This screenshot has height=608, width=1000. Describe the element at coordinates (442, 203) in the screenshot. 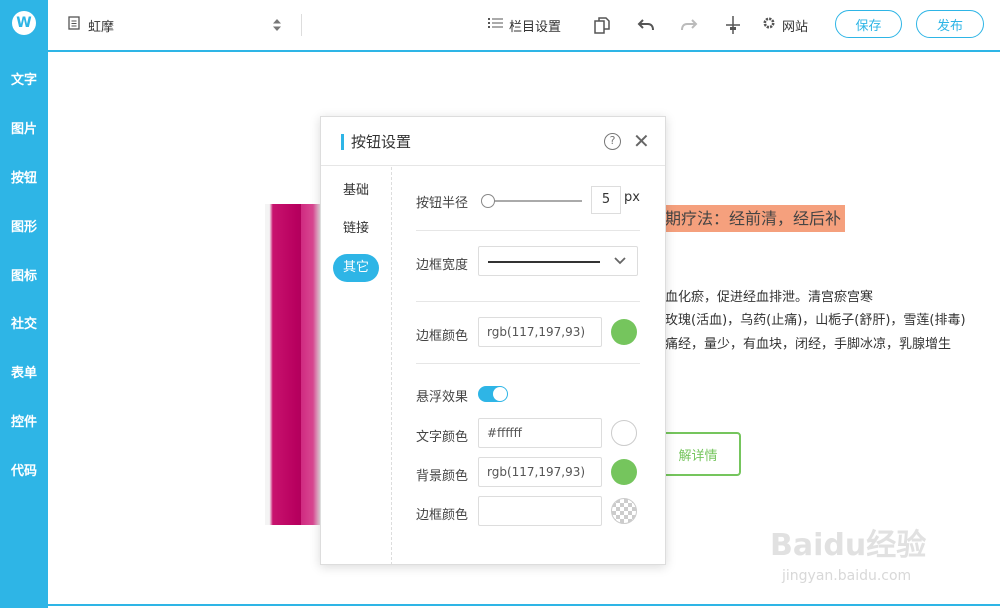

I see `button-radius-label: 按钮半径` at that location.